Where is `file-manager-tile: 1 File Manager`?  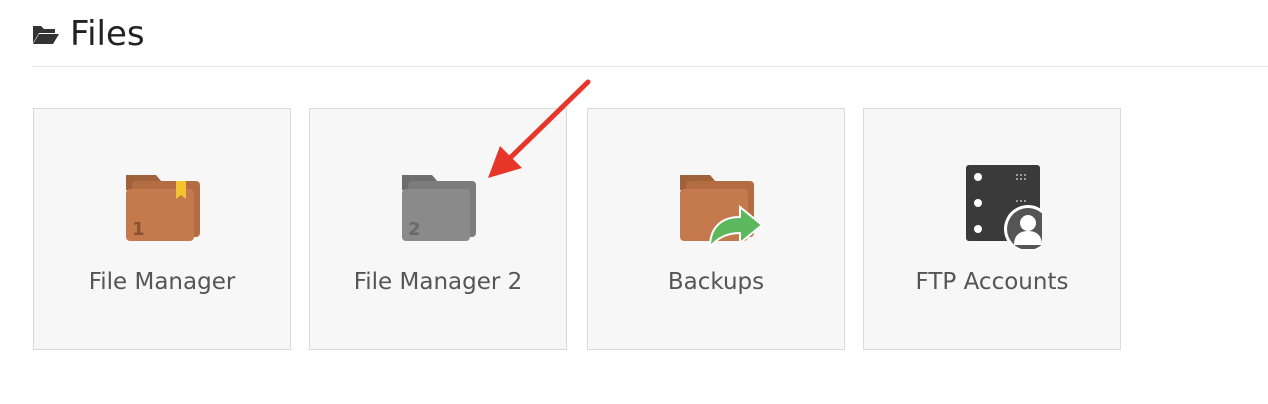 file-manager-tile: 1 File Manager is located at coordinates (162, 229).